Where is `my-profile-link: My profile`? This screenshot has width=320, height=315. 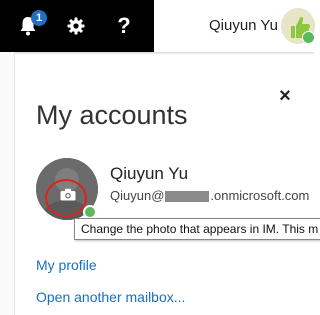 my-profile-link: My profile is located at coordinates (66, 265).